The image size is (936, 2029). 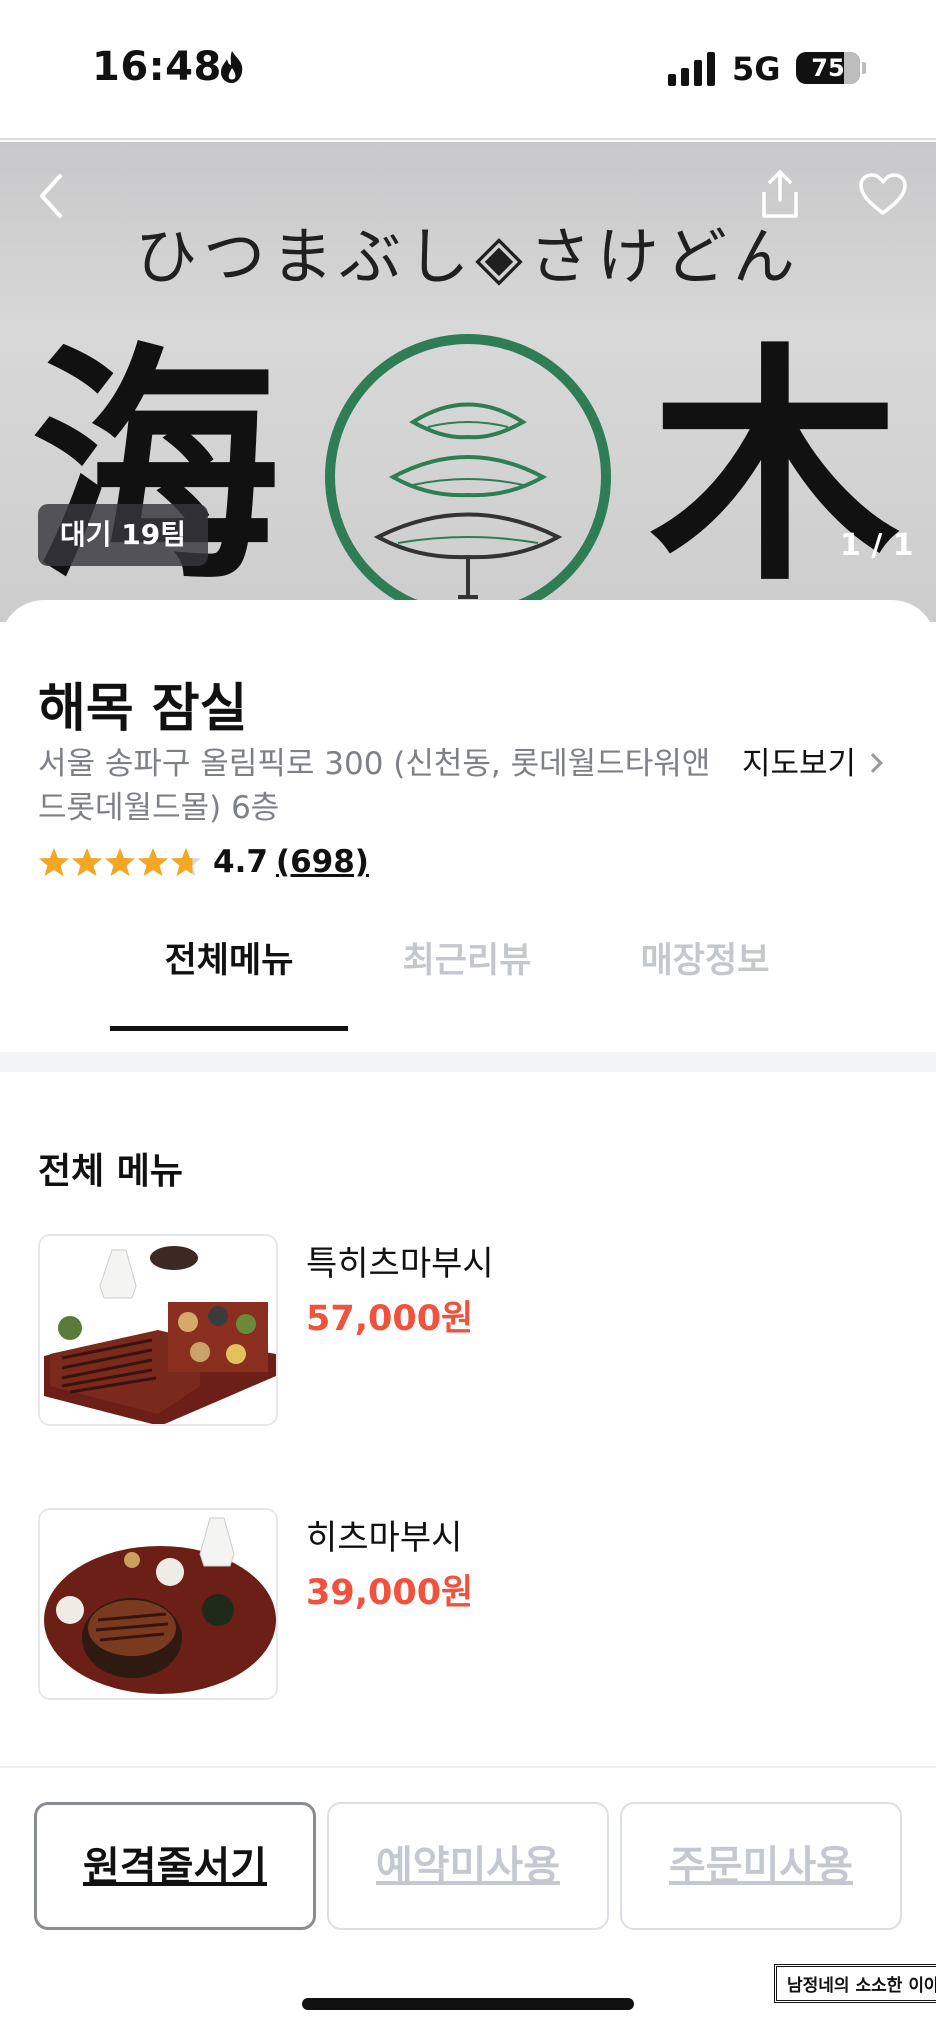 What do you see at coordinates (203, 862) in the screenshot?
I see `rating-row: 4.7 (698)` at bounding box center [203, 862].